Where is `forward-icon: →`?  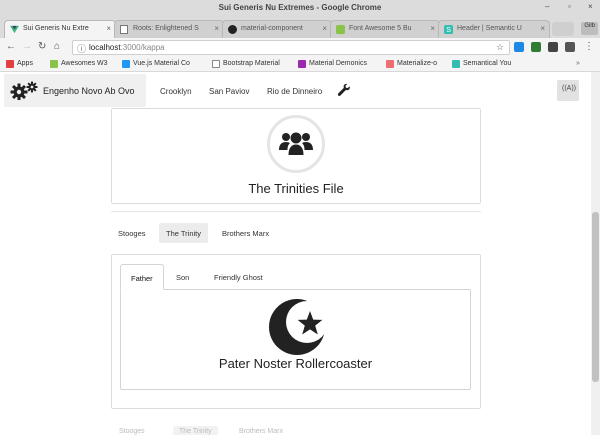
forward-icon: → is located at coordinates (27, 46).